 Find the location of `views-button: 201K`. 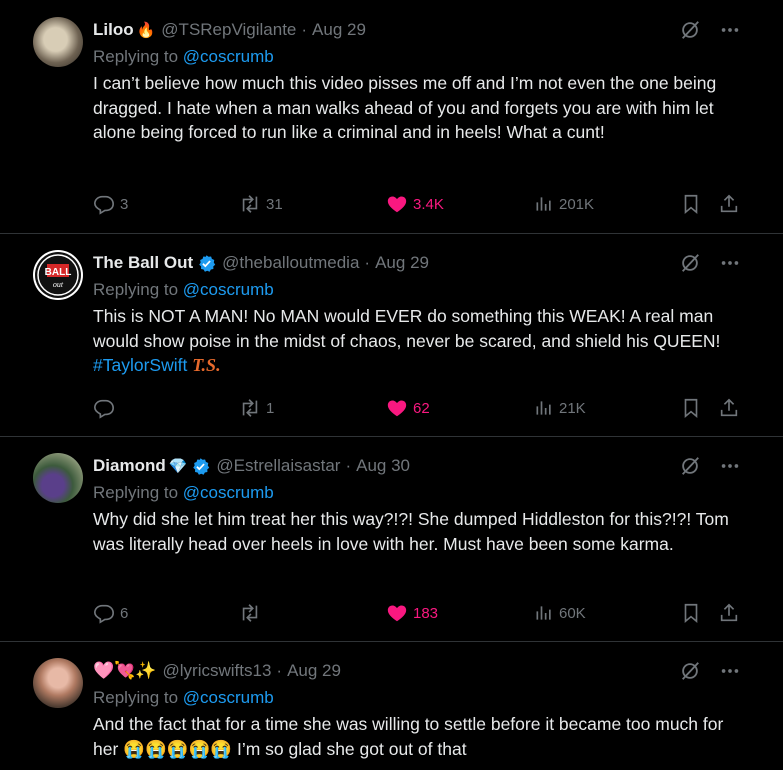

views-button: 201K is located at coordinates (564, 204).